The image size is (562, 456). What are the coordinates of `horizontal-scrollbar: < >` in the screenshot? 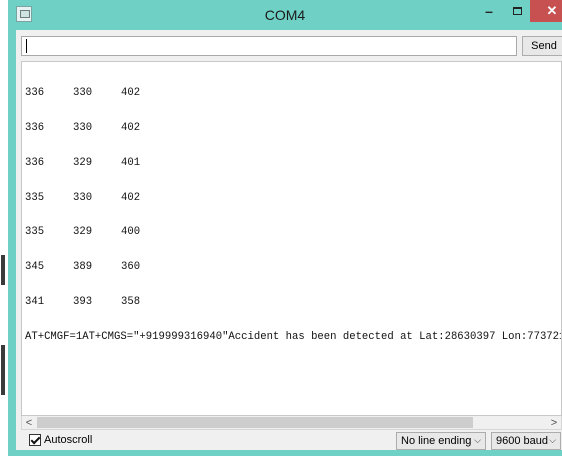 It's located at (291, 423).